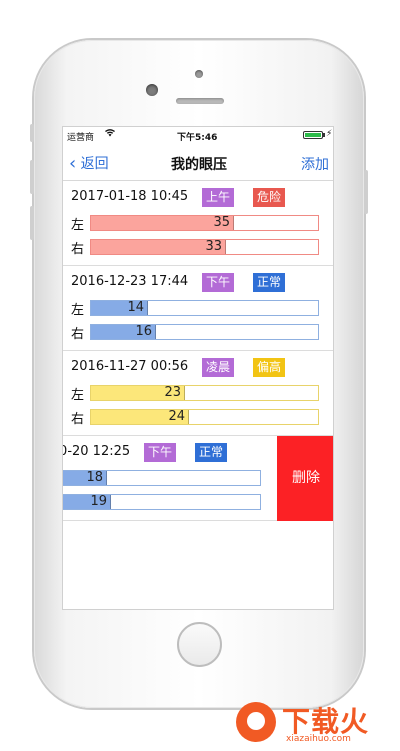  Describe the element at coordinates (256, 722) in the screenshot. I see `flame-icon` at that location.